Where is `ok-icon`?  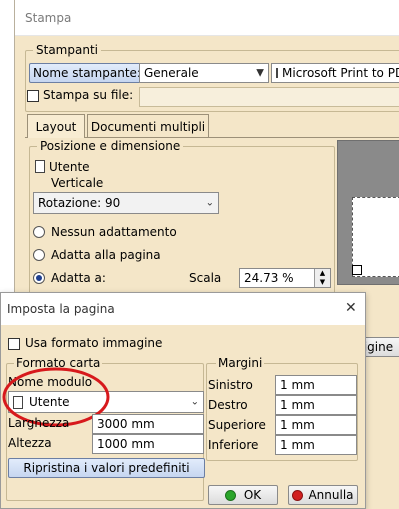 ok-icon is located at coordinates (230, 495).